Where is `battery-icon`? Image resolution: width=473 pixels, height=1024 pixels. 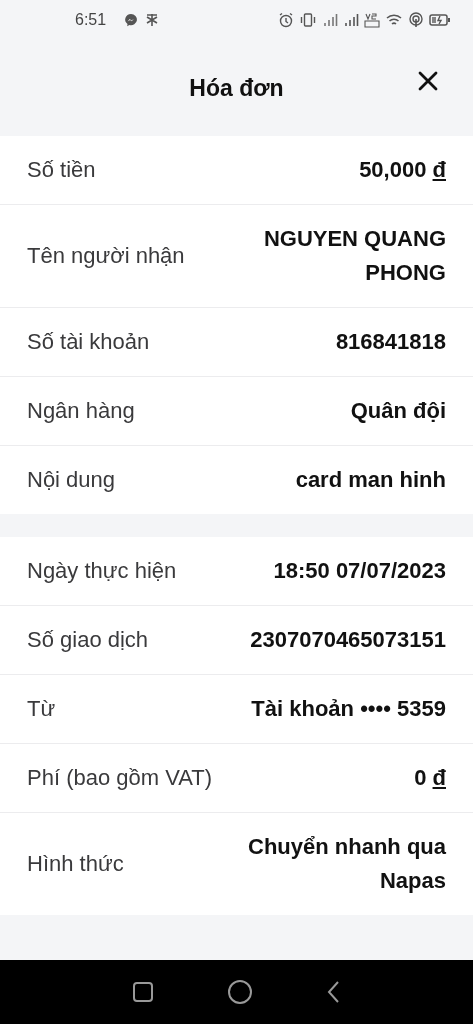 battery-icon is located at coordinates (440, 20).